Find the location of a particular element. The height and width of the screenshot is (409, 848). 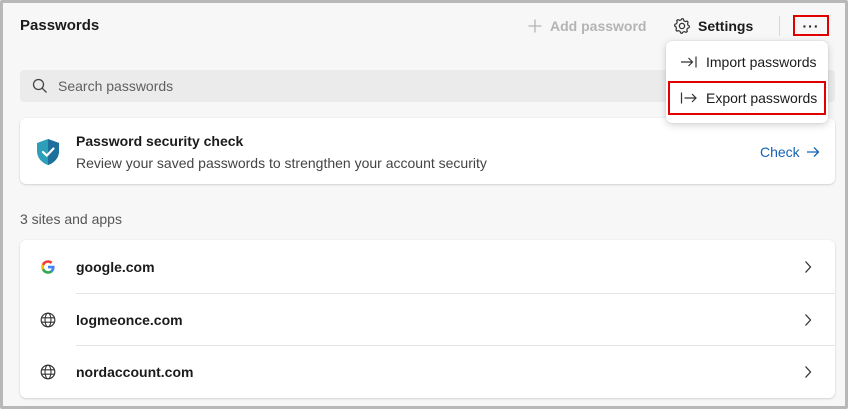

import-passwords-menu-item: Import passwords is located at coordinates (747, 62).